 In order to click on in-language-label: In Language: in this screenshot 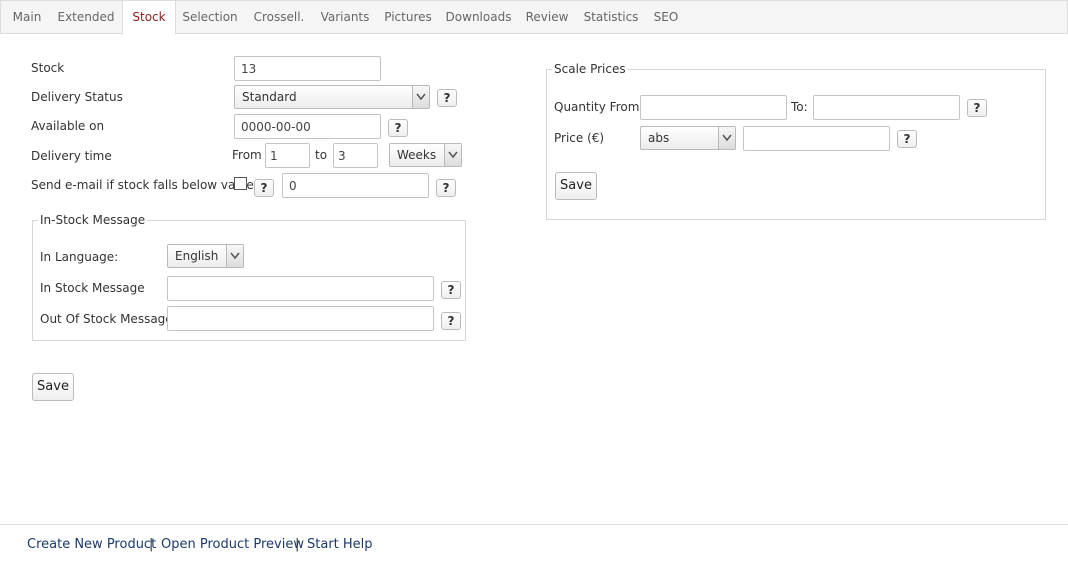, I will do `click(79, 257)`.